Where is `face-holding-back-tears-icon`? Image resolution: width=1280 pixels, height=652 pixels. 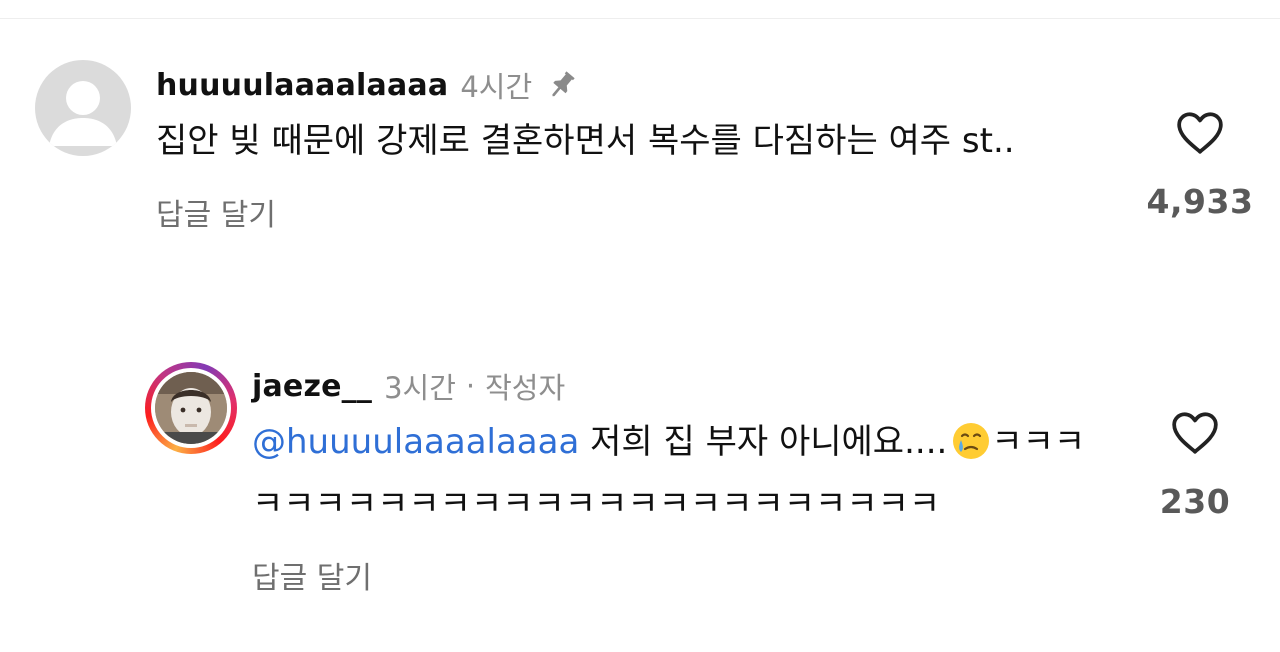 face-holding-back-tears-icon is located at coordinates (971, 449).